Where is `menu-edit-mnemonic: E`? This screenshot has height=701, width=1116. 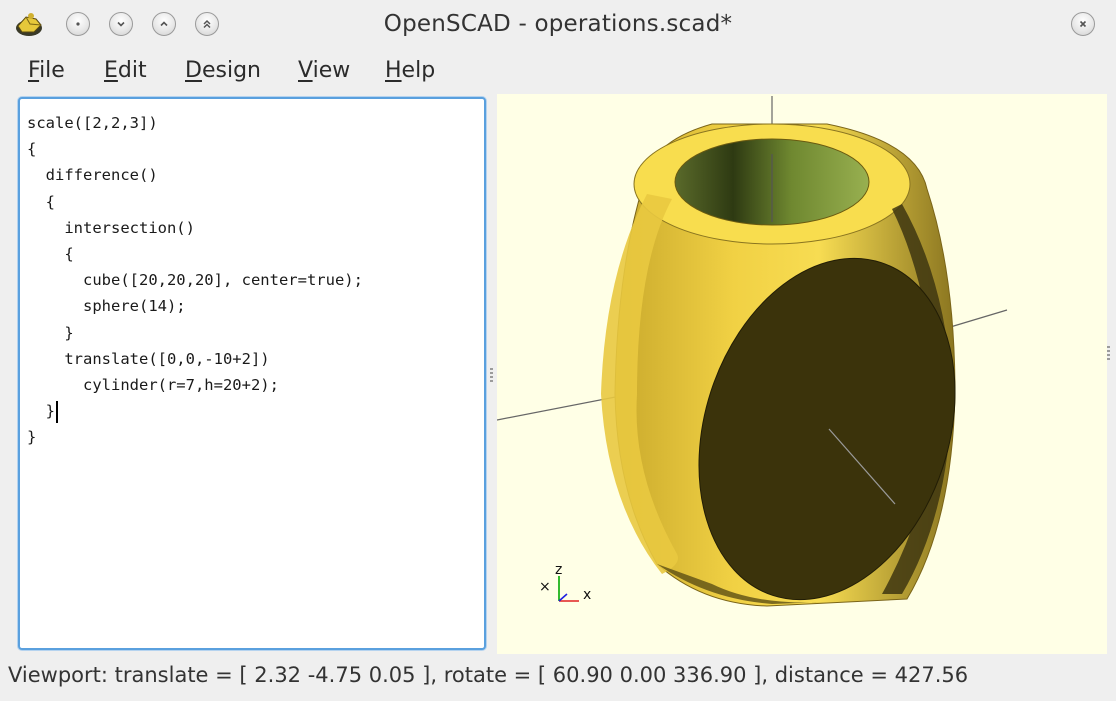 menu-edit-mnemonic: E is located at coordinates (111, 70).